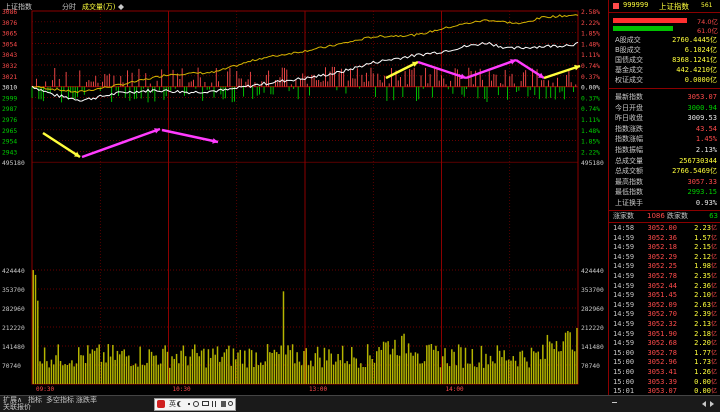 The width and height of the screenshot is (720, 412). I want to click on stat-row: 最低指数 2993.15, so click(666, 192).